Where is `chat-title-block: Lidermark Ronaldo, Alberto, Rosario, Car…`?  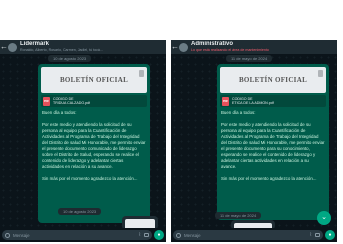
chat-title-block: Lidermark Ronaldo, Alberto, Rosario, Car… is located at coordinates (93, 47).